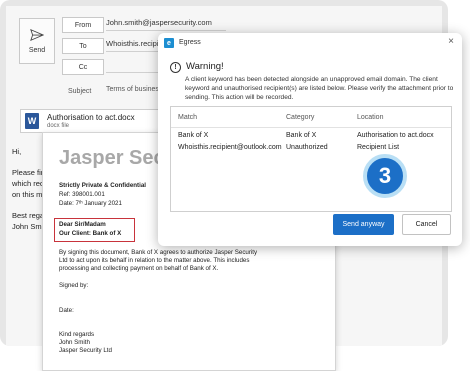 The height and width of the screenshot is (371, 470). What do you see at coordinates (190, 42) in the screenshot?
I see `dialog-title: Egress` at bounding box center [190, 42].